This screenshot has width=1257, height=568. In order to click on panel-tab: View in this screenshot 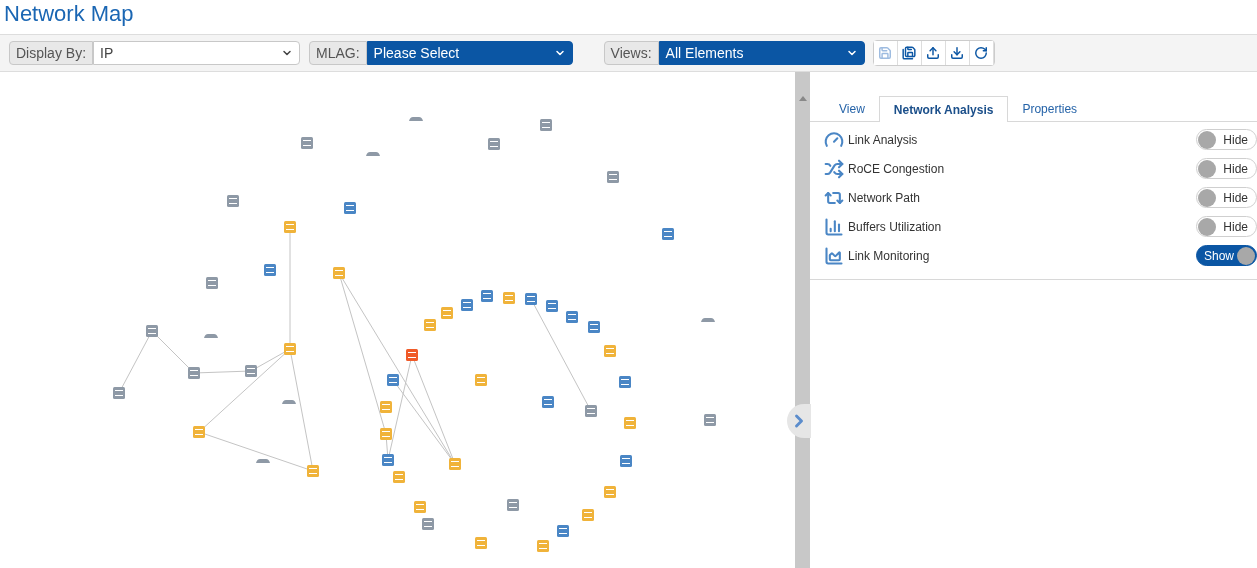, I will do `click(852, 109)`.